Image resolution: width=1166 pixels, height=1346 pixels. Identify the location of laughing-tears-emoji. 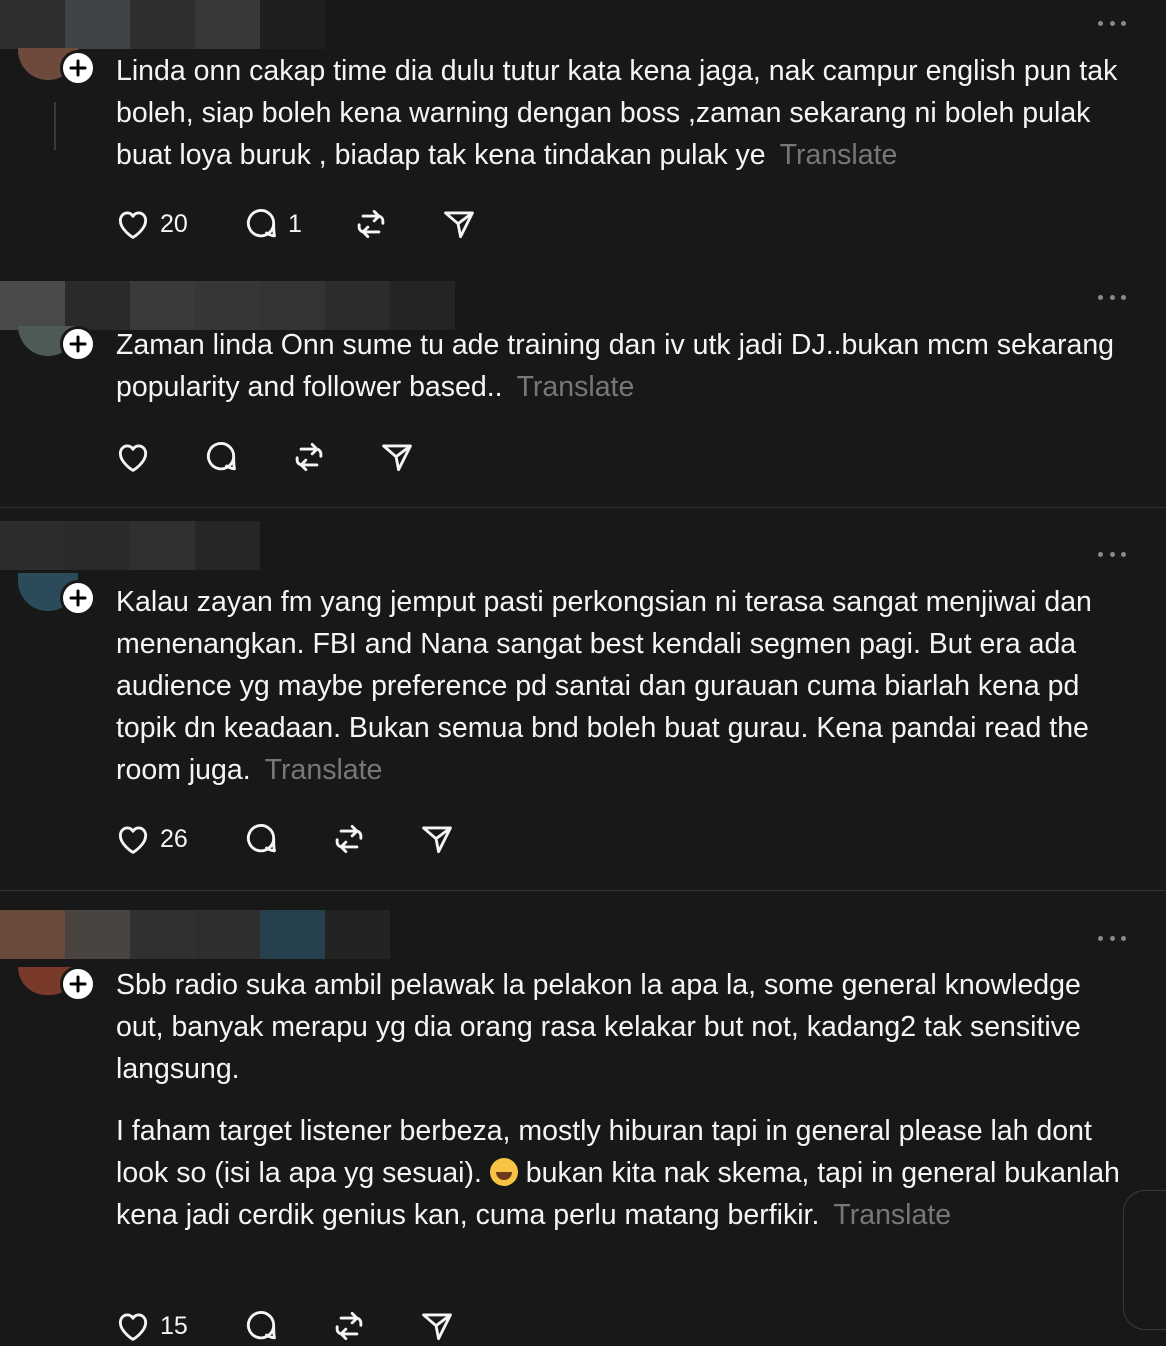
(503, 1172).